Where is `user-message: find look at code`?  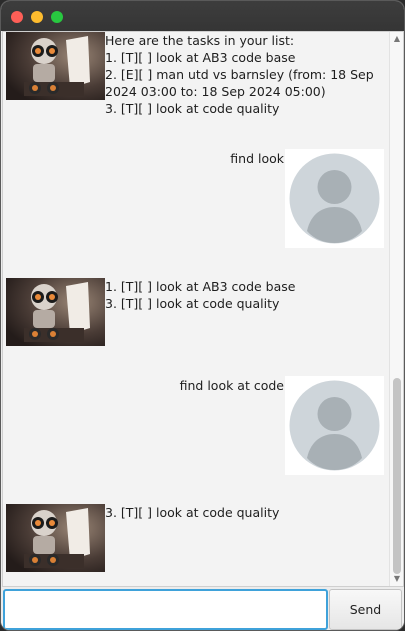 user-message: find look at code is located at coordinates (231, 385).